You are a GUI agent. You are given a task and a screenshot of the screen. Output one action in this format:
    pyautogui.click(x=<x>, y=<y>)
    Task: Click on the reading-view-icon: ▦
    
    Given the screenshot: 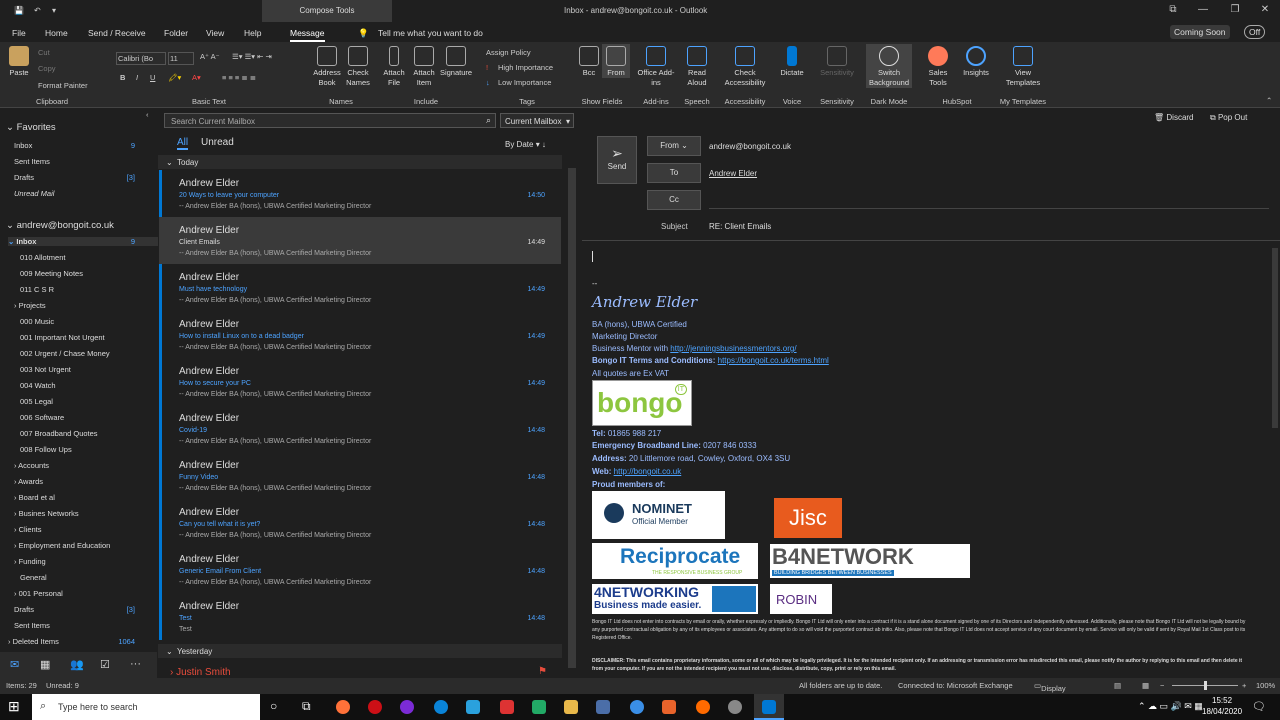 What is the action you would take?
    pyautogui.click(x=1145, y=685)
    